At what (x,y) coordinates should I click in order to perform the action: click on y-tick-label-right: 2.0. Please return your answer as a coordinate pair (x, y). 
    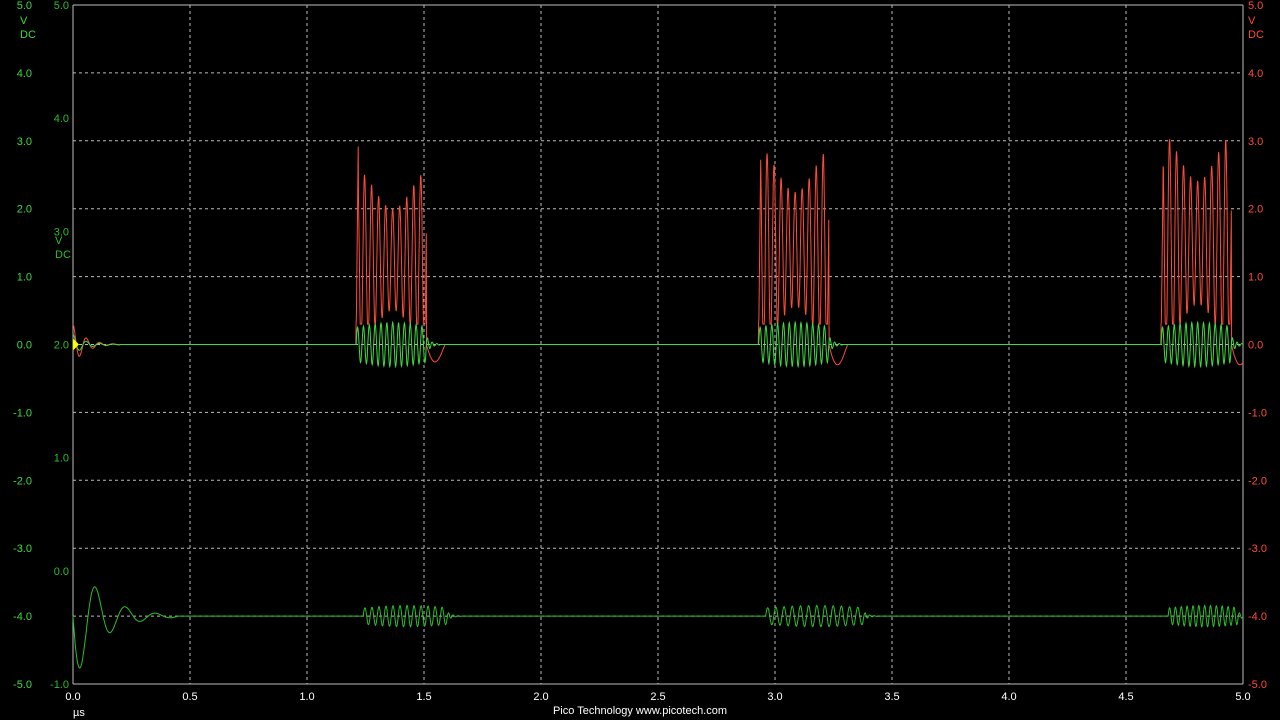
    Looking at the image, I should click on (1255, 210).